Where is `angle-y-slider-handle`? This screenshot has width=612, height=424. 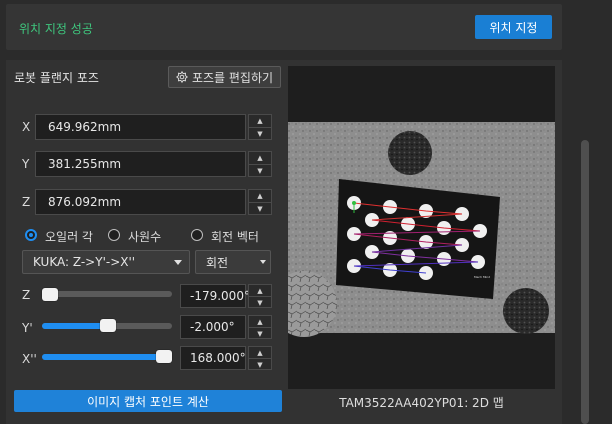
angle-y-slider-handle is located at coordinates (108, 325).